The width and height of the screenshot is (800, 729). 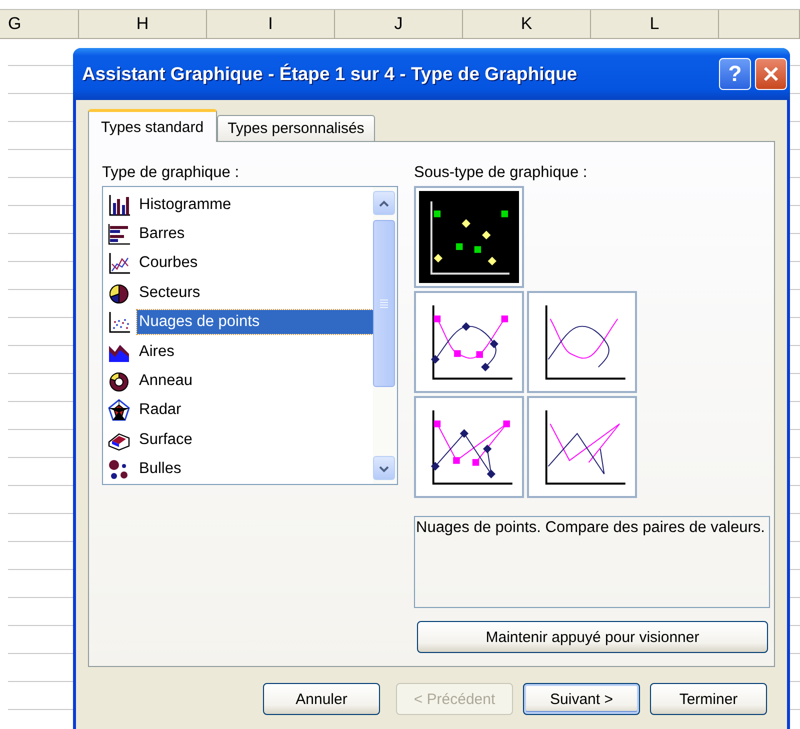 I want to click on line-chart-icon, so click(x=119, y=263).